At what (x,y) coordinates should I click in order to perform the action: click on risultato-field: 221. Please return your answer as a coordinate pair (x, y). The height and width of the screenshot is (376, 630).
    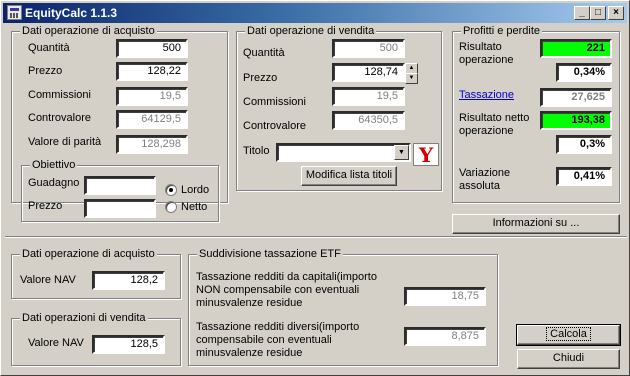
    Looking at the image, I should click on (576, 48).